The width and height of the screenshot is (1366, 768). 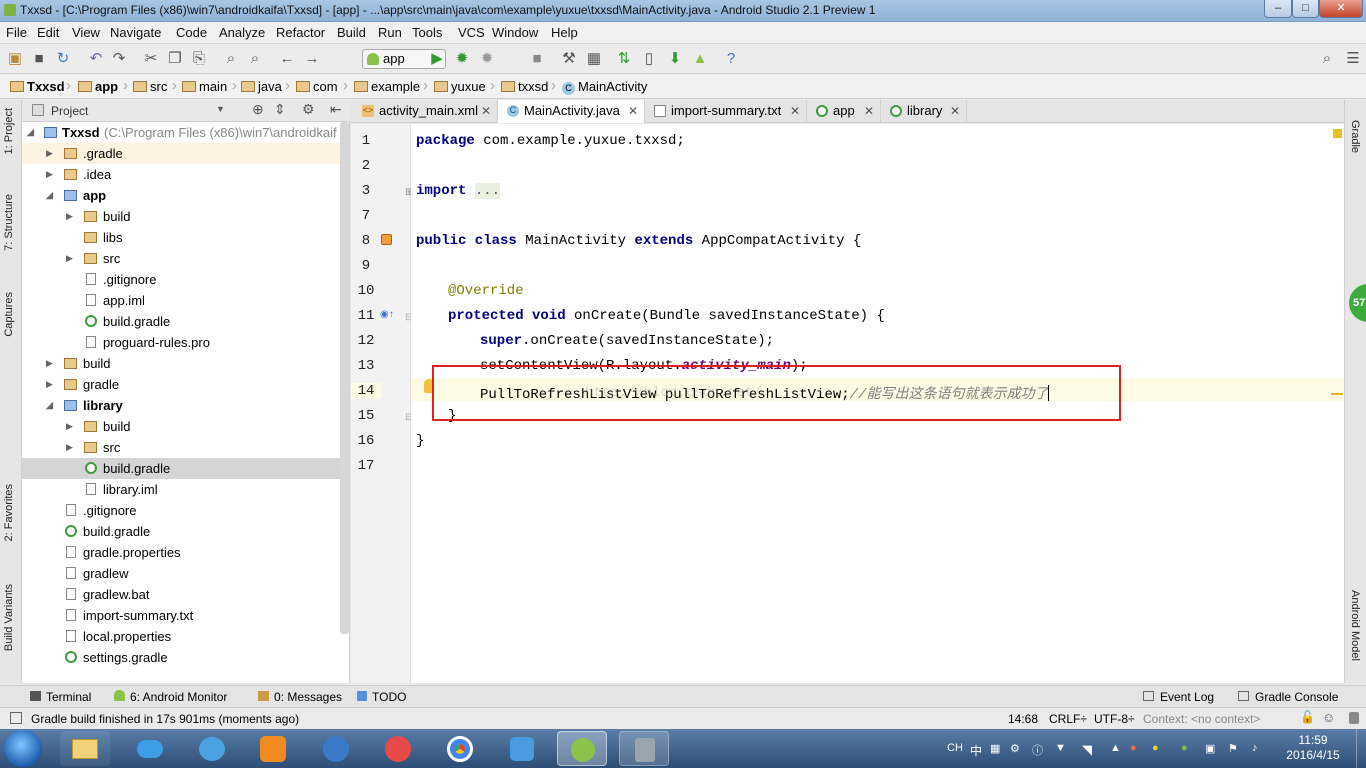 What do you see at coordinates (995, 748) in the screenshot?
I see `keyboard-icon: ▦` at bounding box center [995, 748].